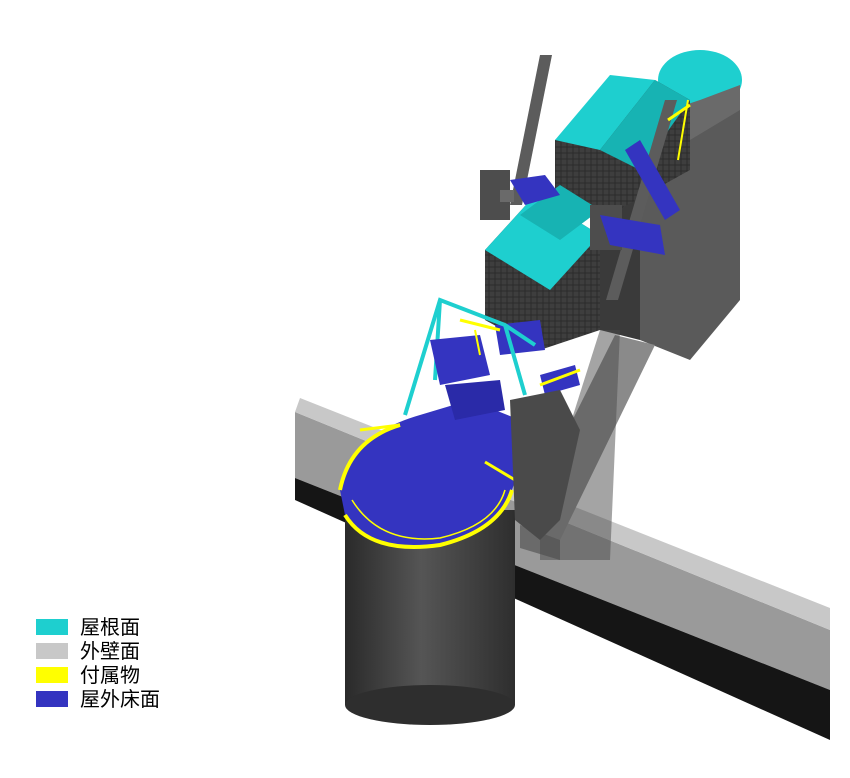  I want to click on legend-item-roof: 屋根面, so click(98, 627).